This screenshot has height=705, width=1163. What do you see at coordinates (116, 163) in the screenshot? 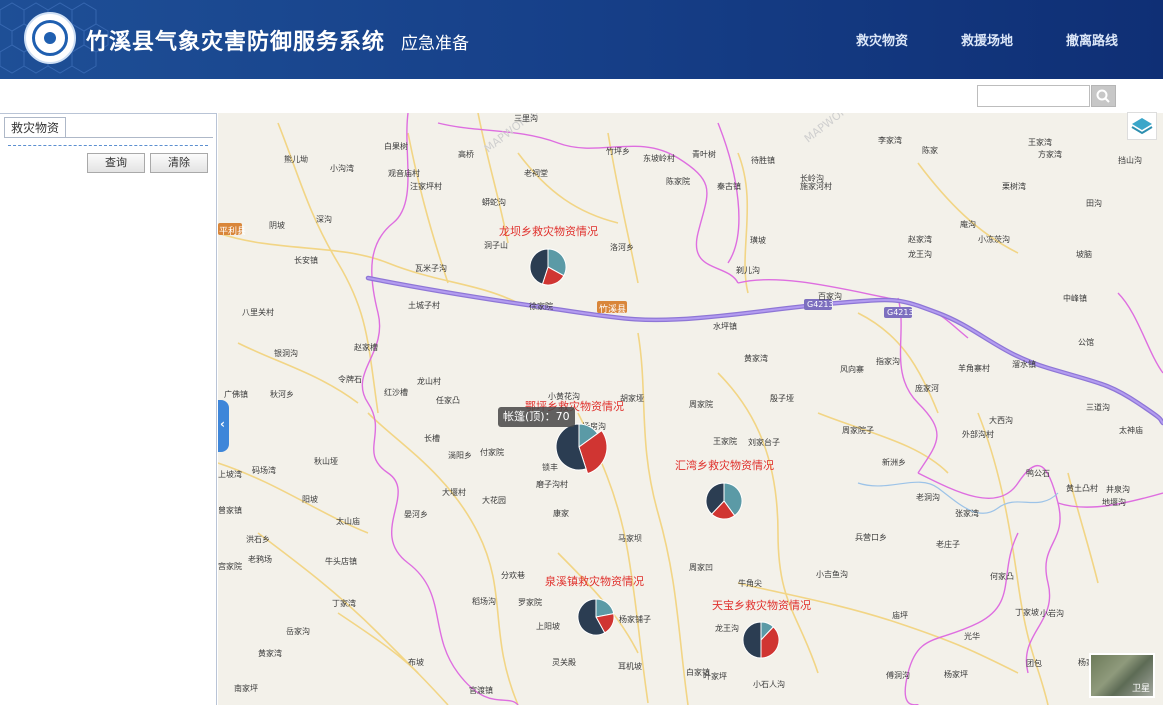
I see `query-button: 查询` at bounding box center [116, 163].